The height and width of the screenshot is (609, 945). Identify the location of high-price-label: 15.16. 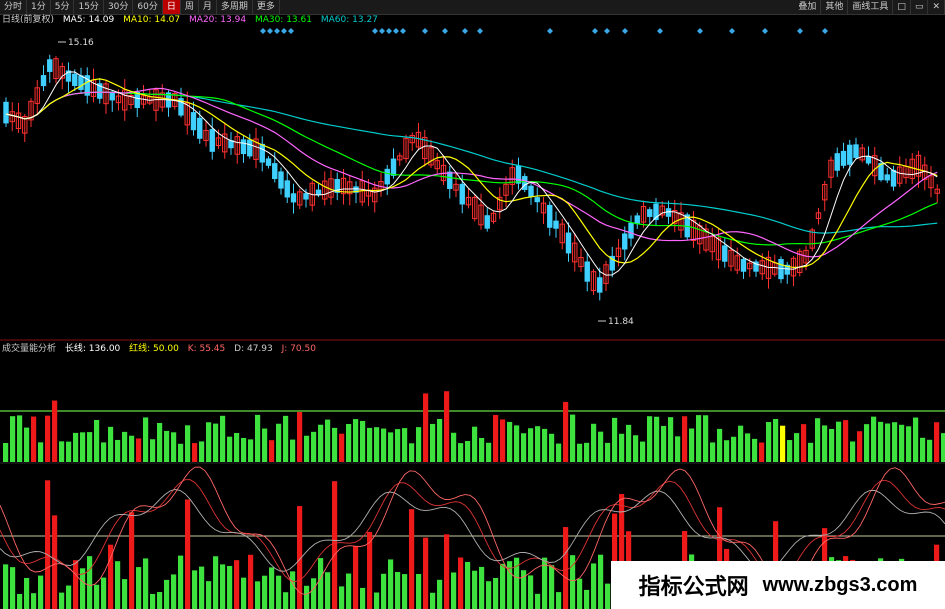
(81, 43).